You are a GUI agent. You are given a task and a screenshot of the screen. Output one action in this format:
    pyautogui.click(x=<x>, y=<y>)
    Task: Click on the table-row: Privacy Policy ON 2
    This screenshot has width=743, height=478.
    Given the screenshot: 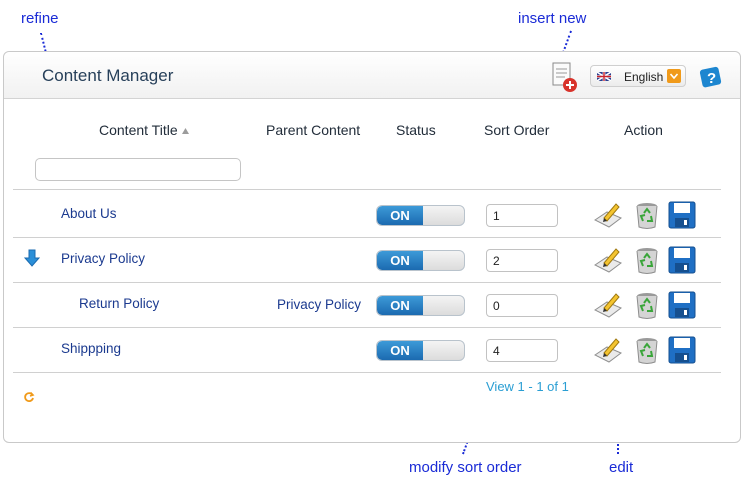 What is the action you would take?
    pyautogui.click(x=373, y=259)
    